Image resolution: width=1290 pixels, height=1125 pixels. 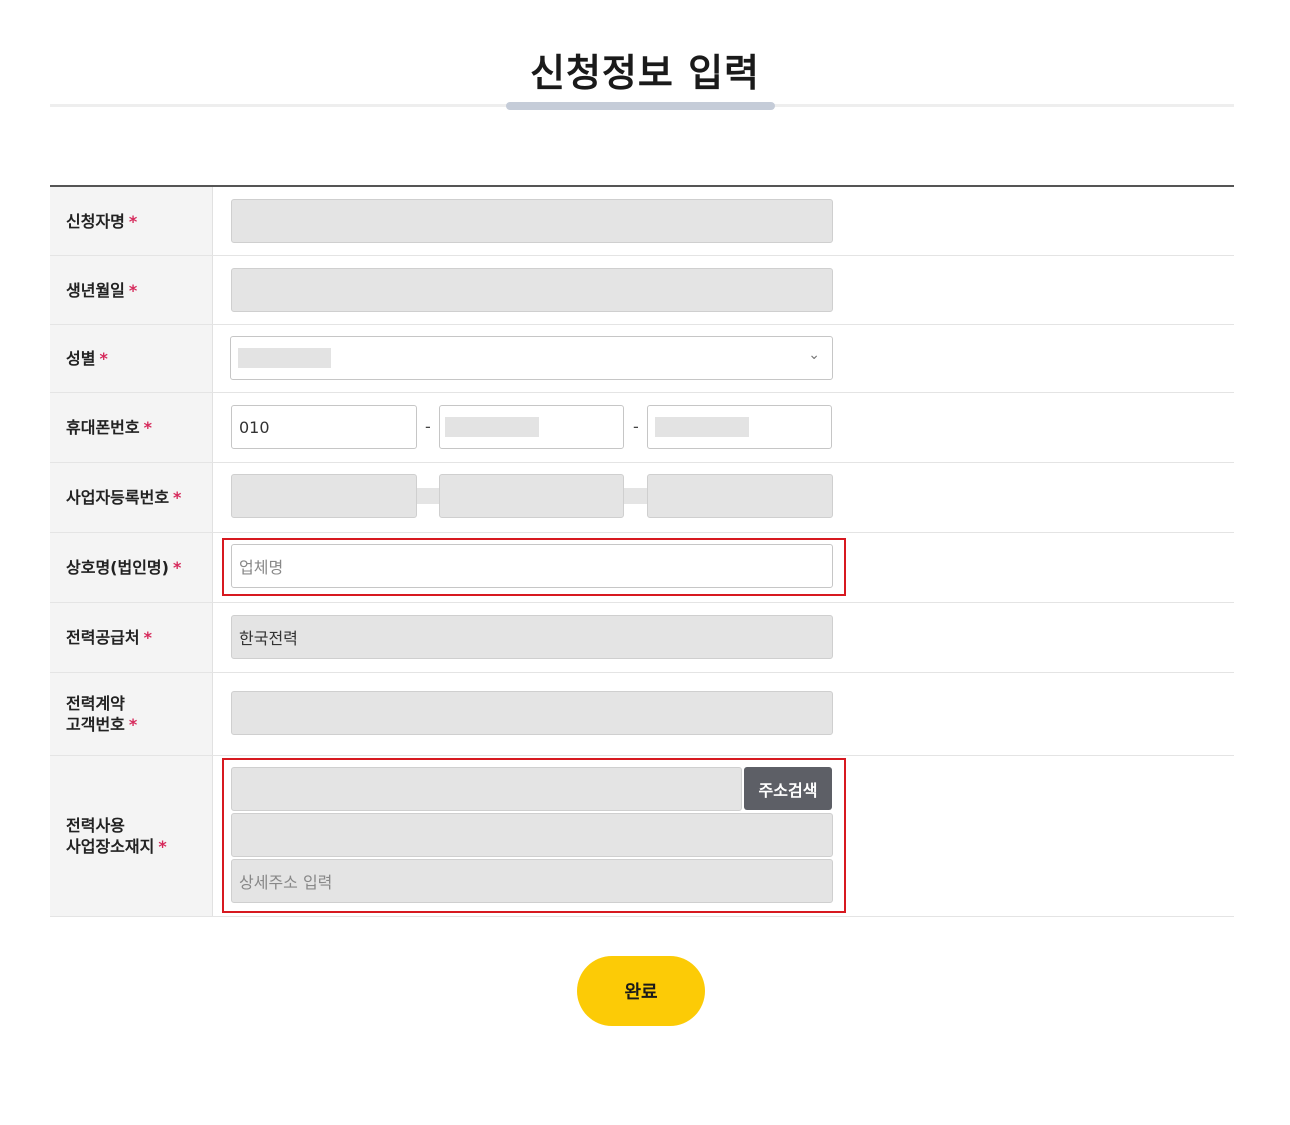 I want to click on row-power-supplier: 전력공급처 * 한국전력, so click(x=642, y=638).